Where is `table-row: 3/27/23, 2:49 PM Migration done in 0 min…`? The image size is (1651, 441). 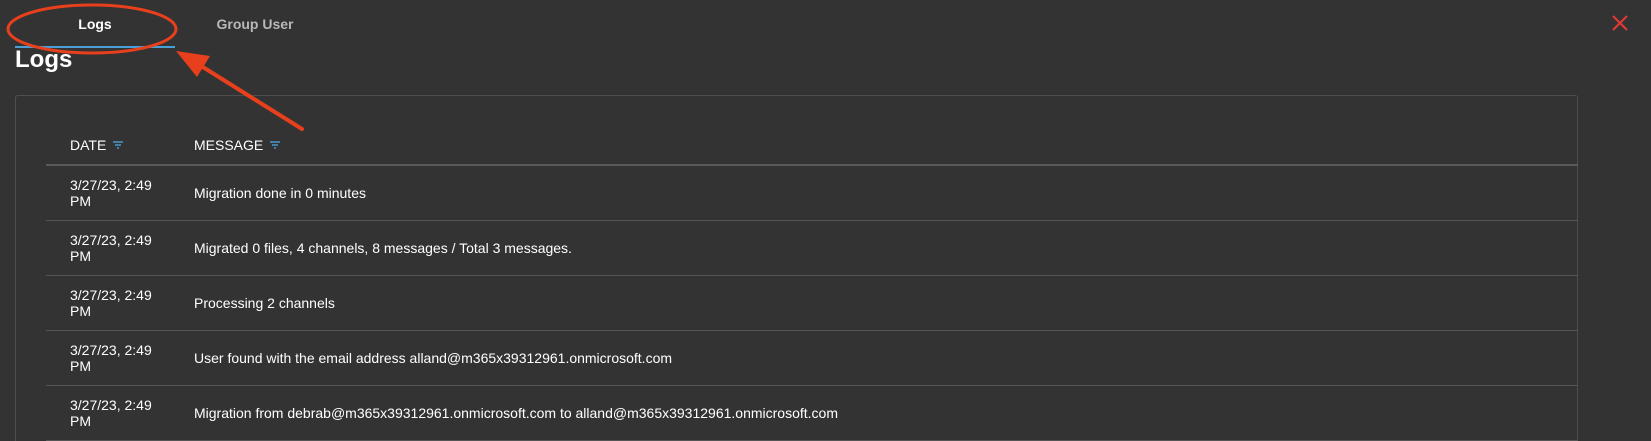 table-row: 3/27/23, 2:49 PM Migration done in 0 min… is located at coordinates (812, 193).